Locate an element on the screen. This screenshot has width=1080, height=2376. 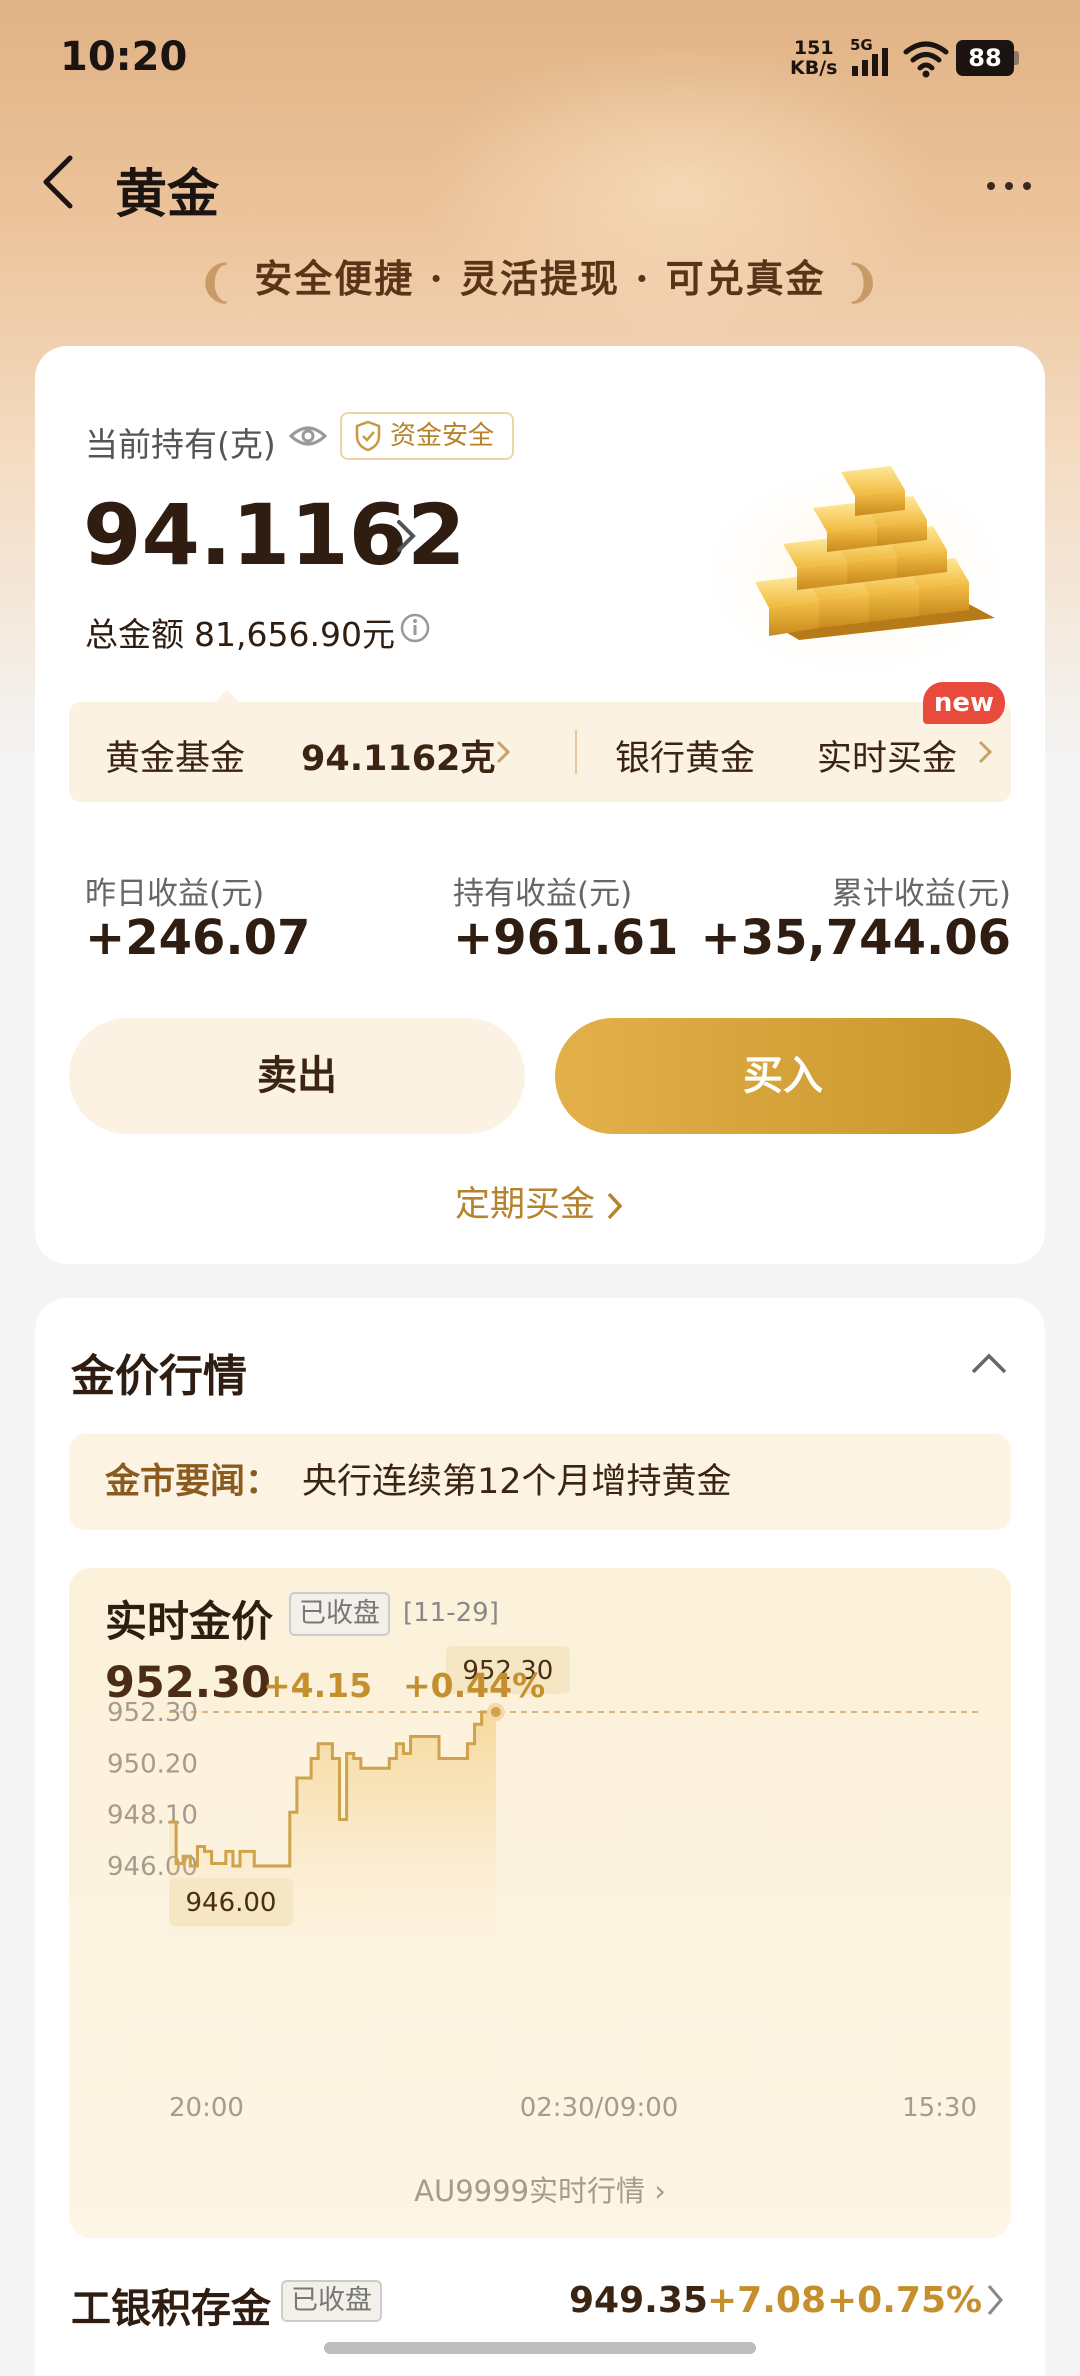
fund-safety-badge: 资金安全 is located at coordinates (427, 436).